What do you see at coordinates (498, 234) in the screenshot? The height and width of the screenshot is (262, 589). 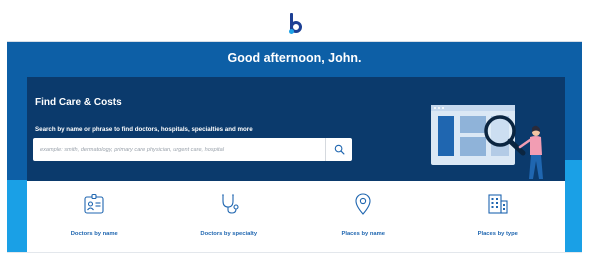 I see `category-label: Places by type` at bounding box center [498, 234].